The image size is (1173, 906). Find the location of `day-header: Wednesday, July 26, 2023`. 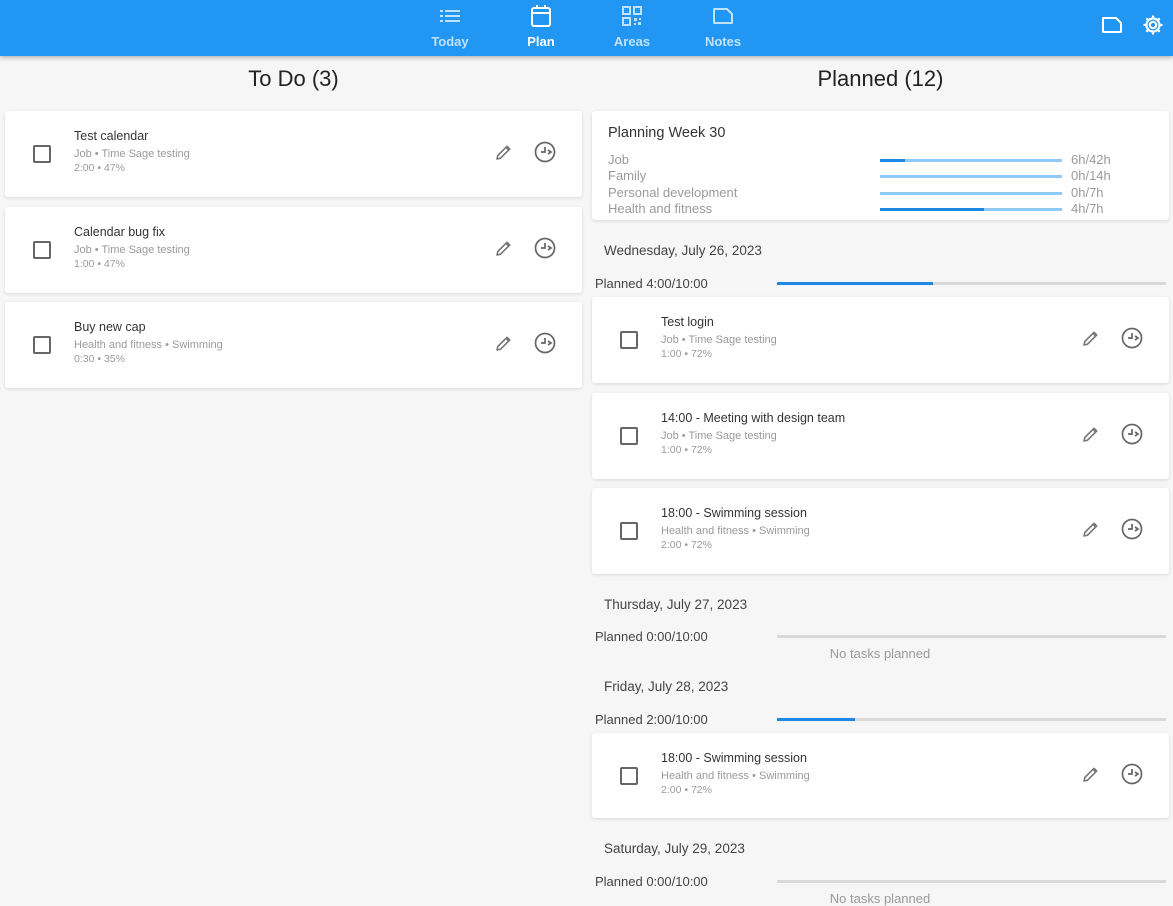

day-header: Wednesday, July 26, 2023 is located at coordinates (683, 250).